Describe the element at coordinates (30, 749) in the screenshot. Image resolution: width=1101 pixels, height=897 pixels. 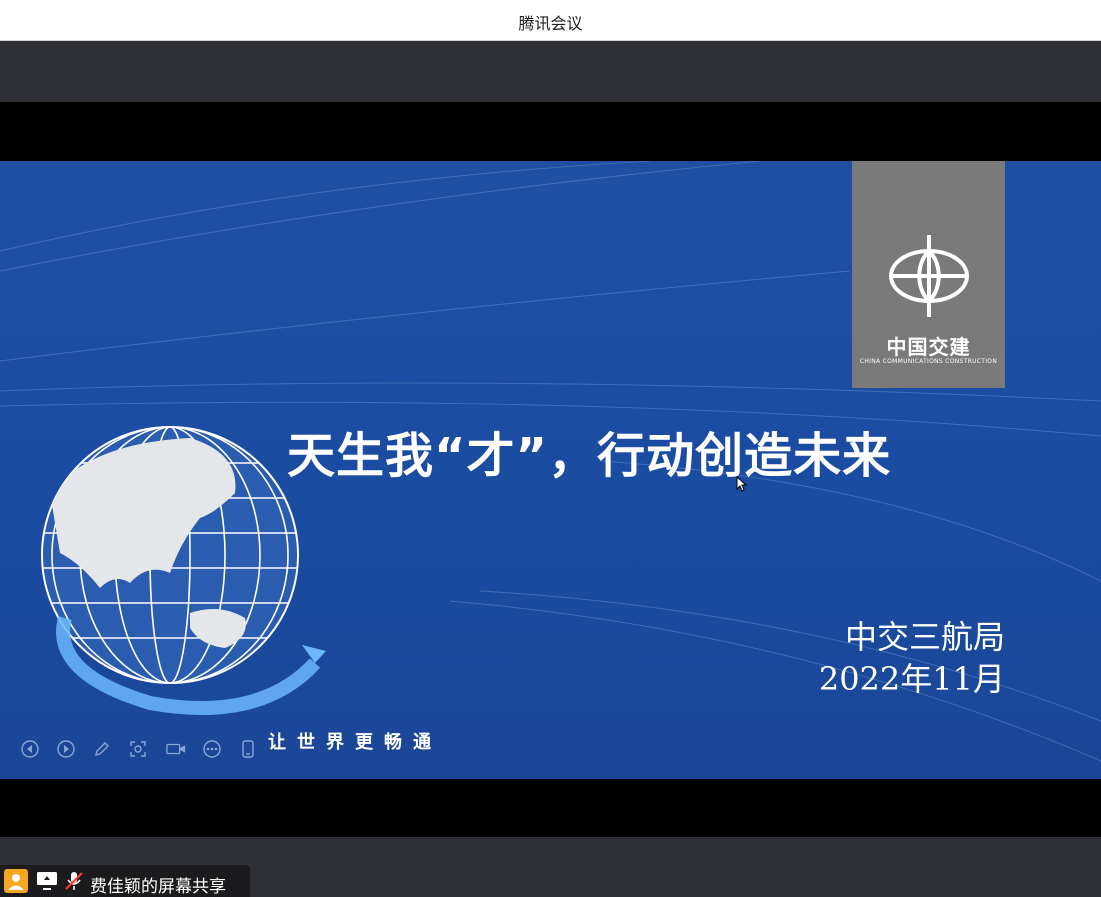
I see `prev-icon` at that location.